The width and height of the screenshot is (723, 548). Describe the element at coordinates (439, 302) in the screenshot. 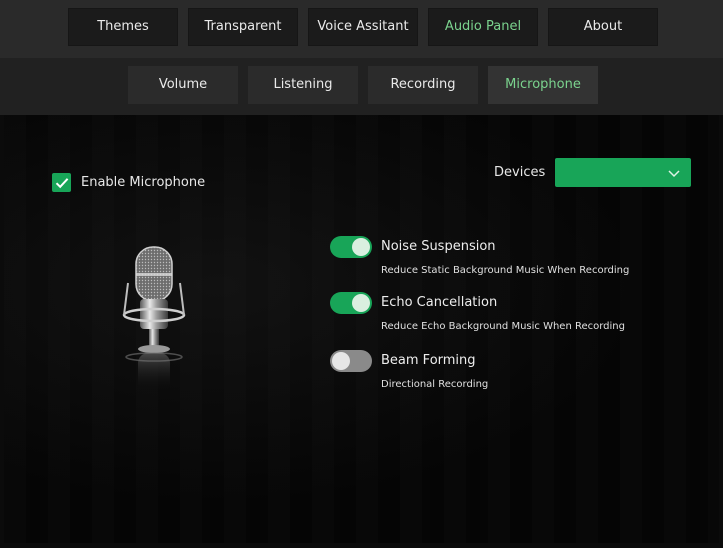

I see `echo-cancellation-title: Echo Cancellation` at that location.